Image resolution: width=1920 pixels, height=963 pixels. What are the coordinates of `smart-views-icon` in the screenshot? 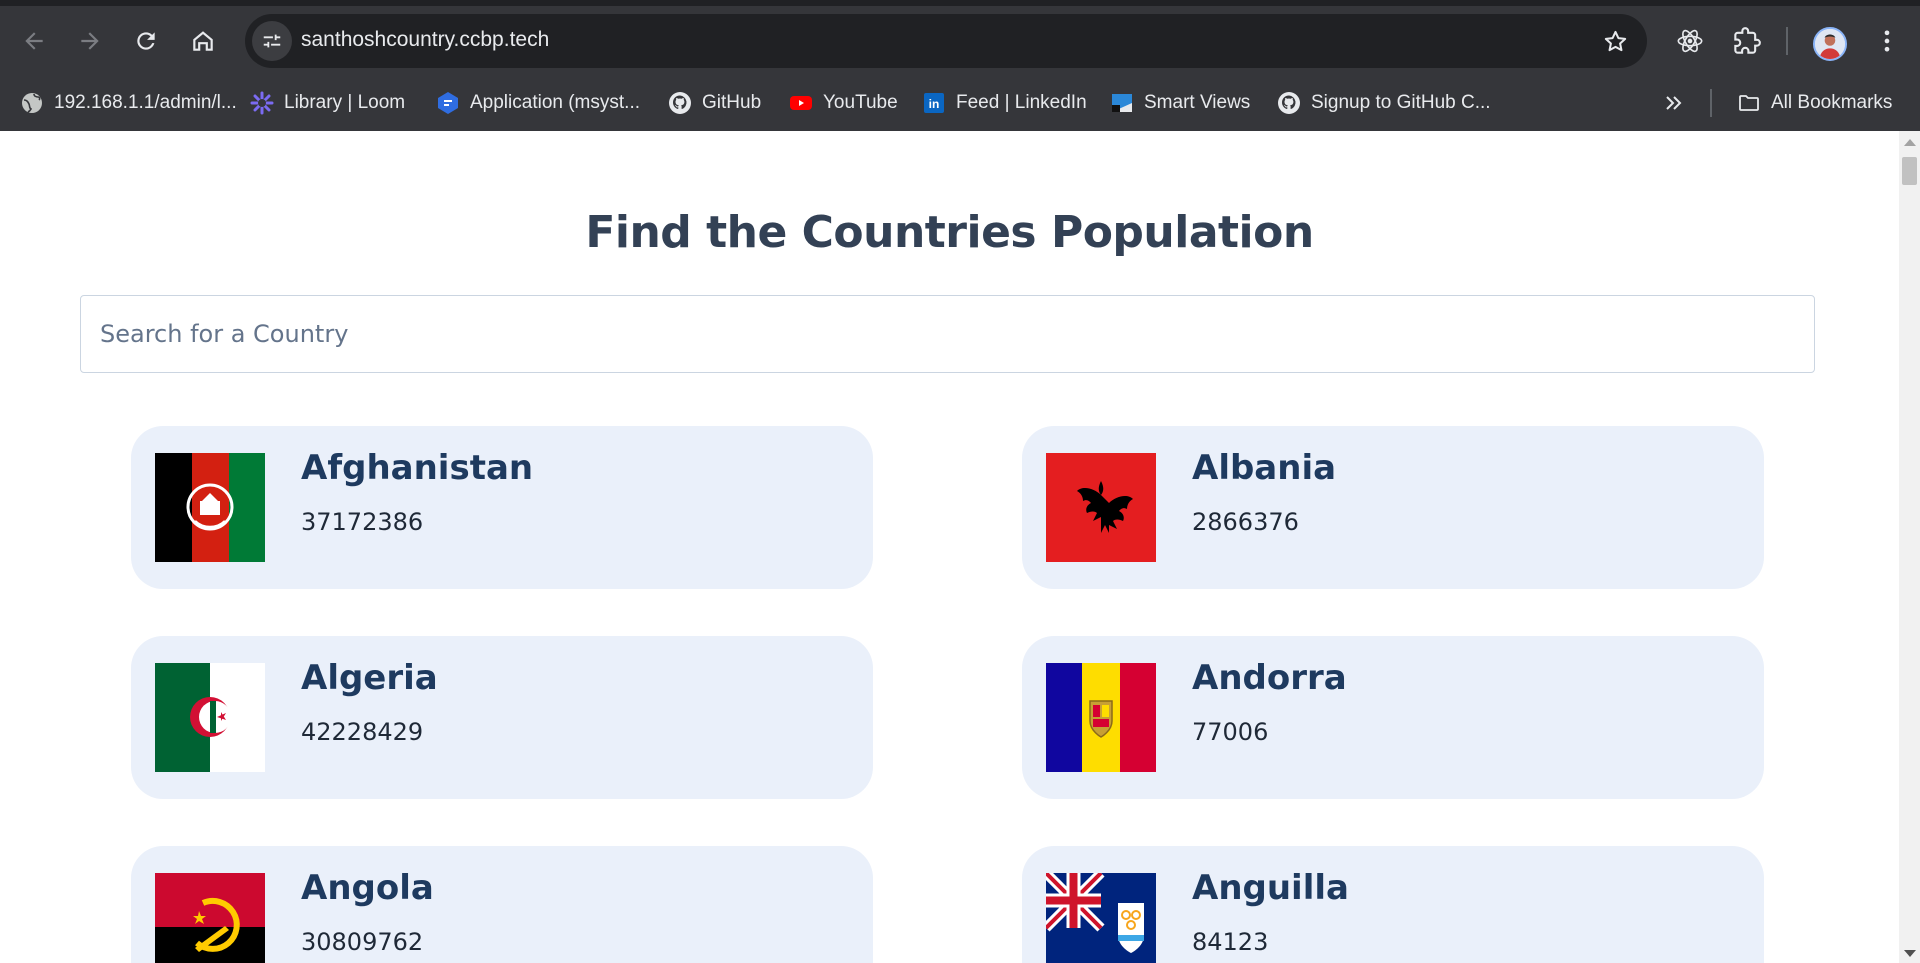 It's located at (1122, 103).